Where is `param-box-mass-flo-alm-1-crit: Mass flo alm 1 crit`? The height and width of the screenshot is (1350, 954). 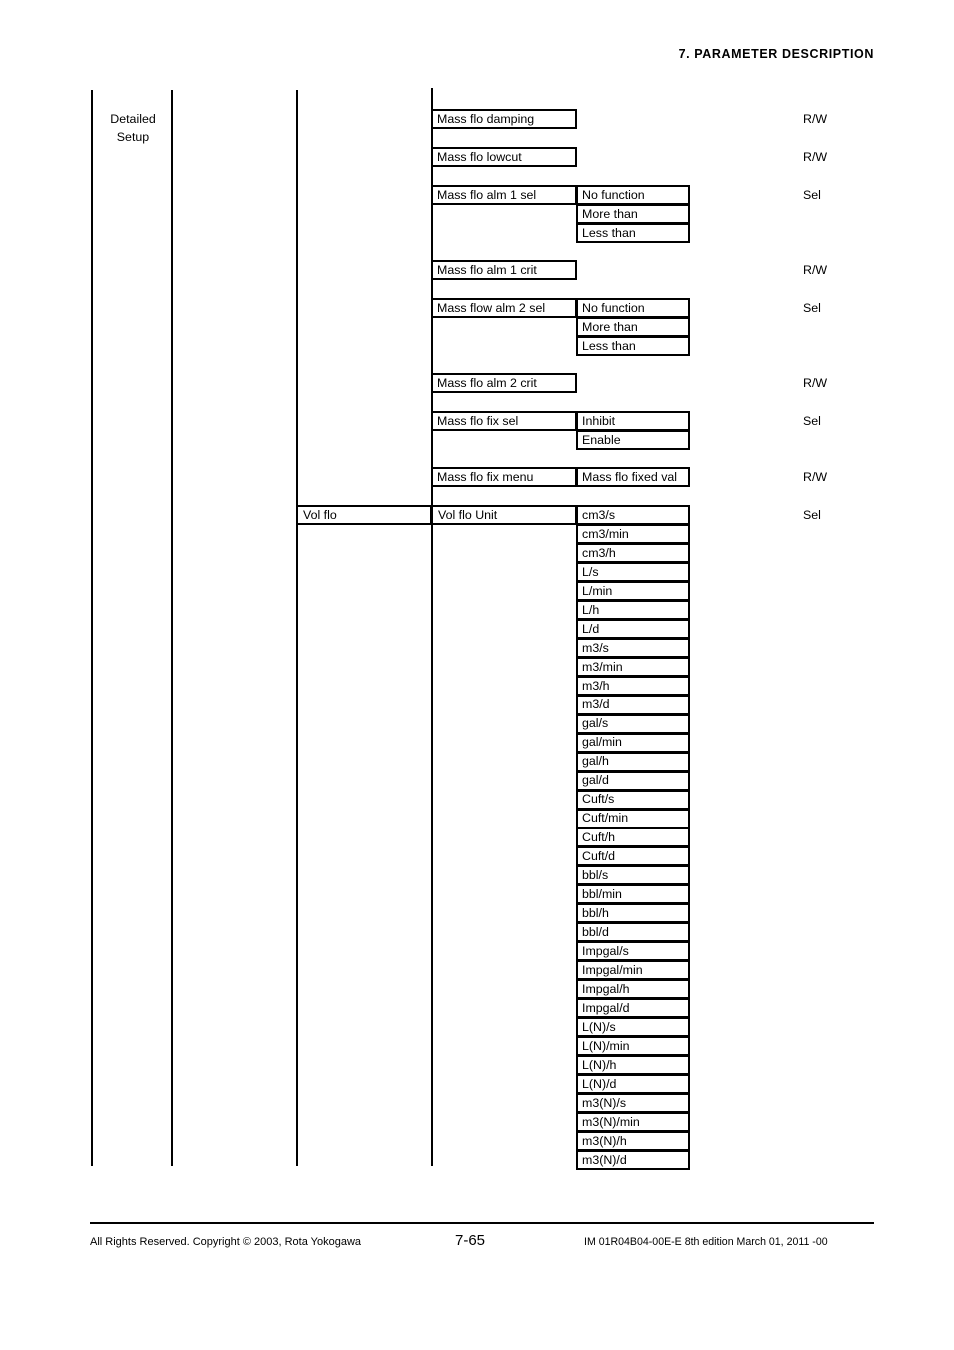
param-box-mass-flo-alm-1-crit: Mass flo alm 1 crit is located at coordinates (504, 270).